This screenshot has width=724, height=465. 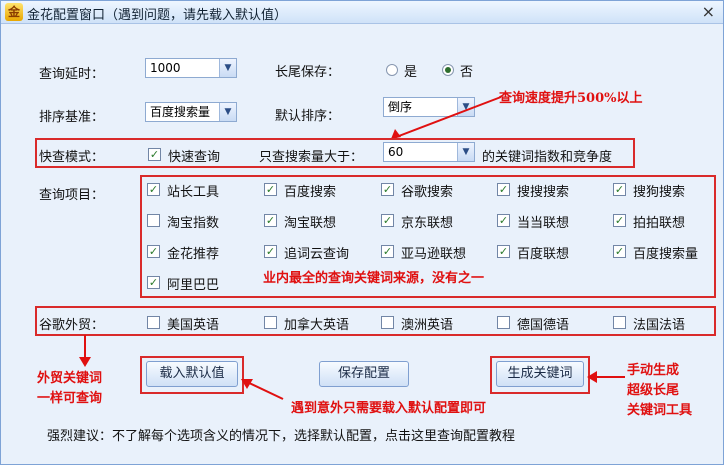 I want to click on query-item-label: 金花推荐, so click(x=193, y=254).